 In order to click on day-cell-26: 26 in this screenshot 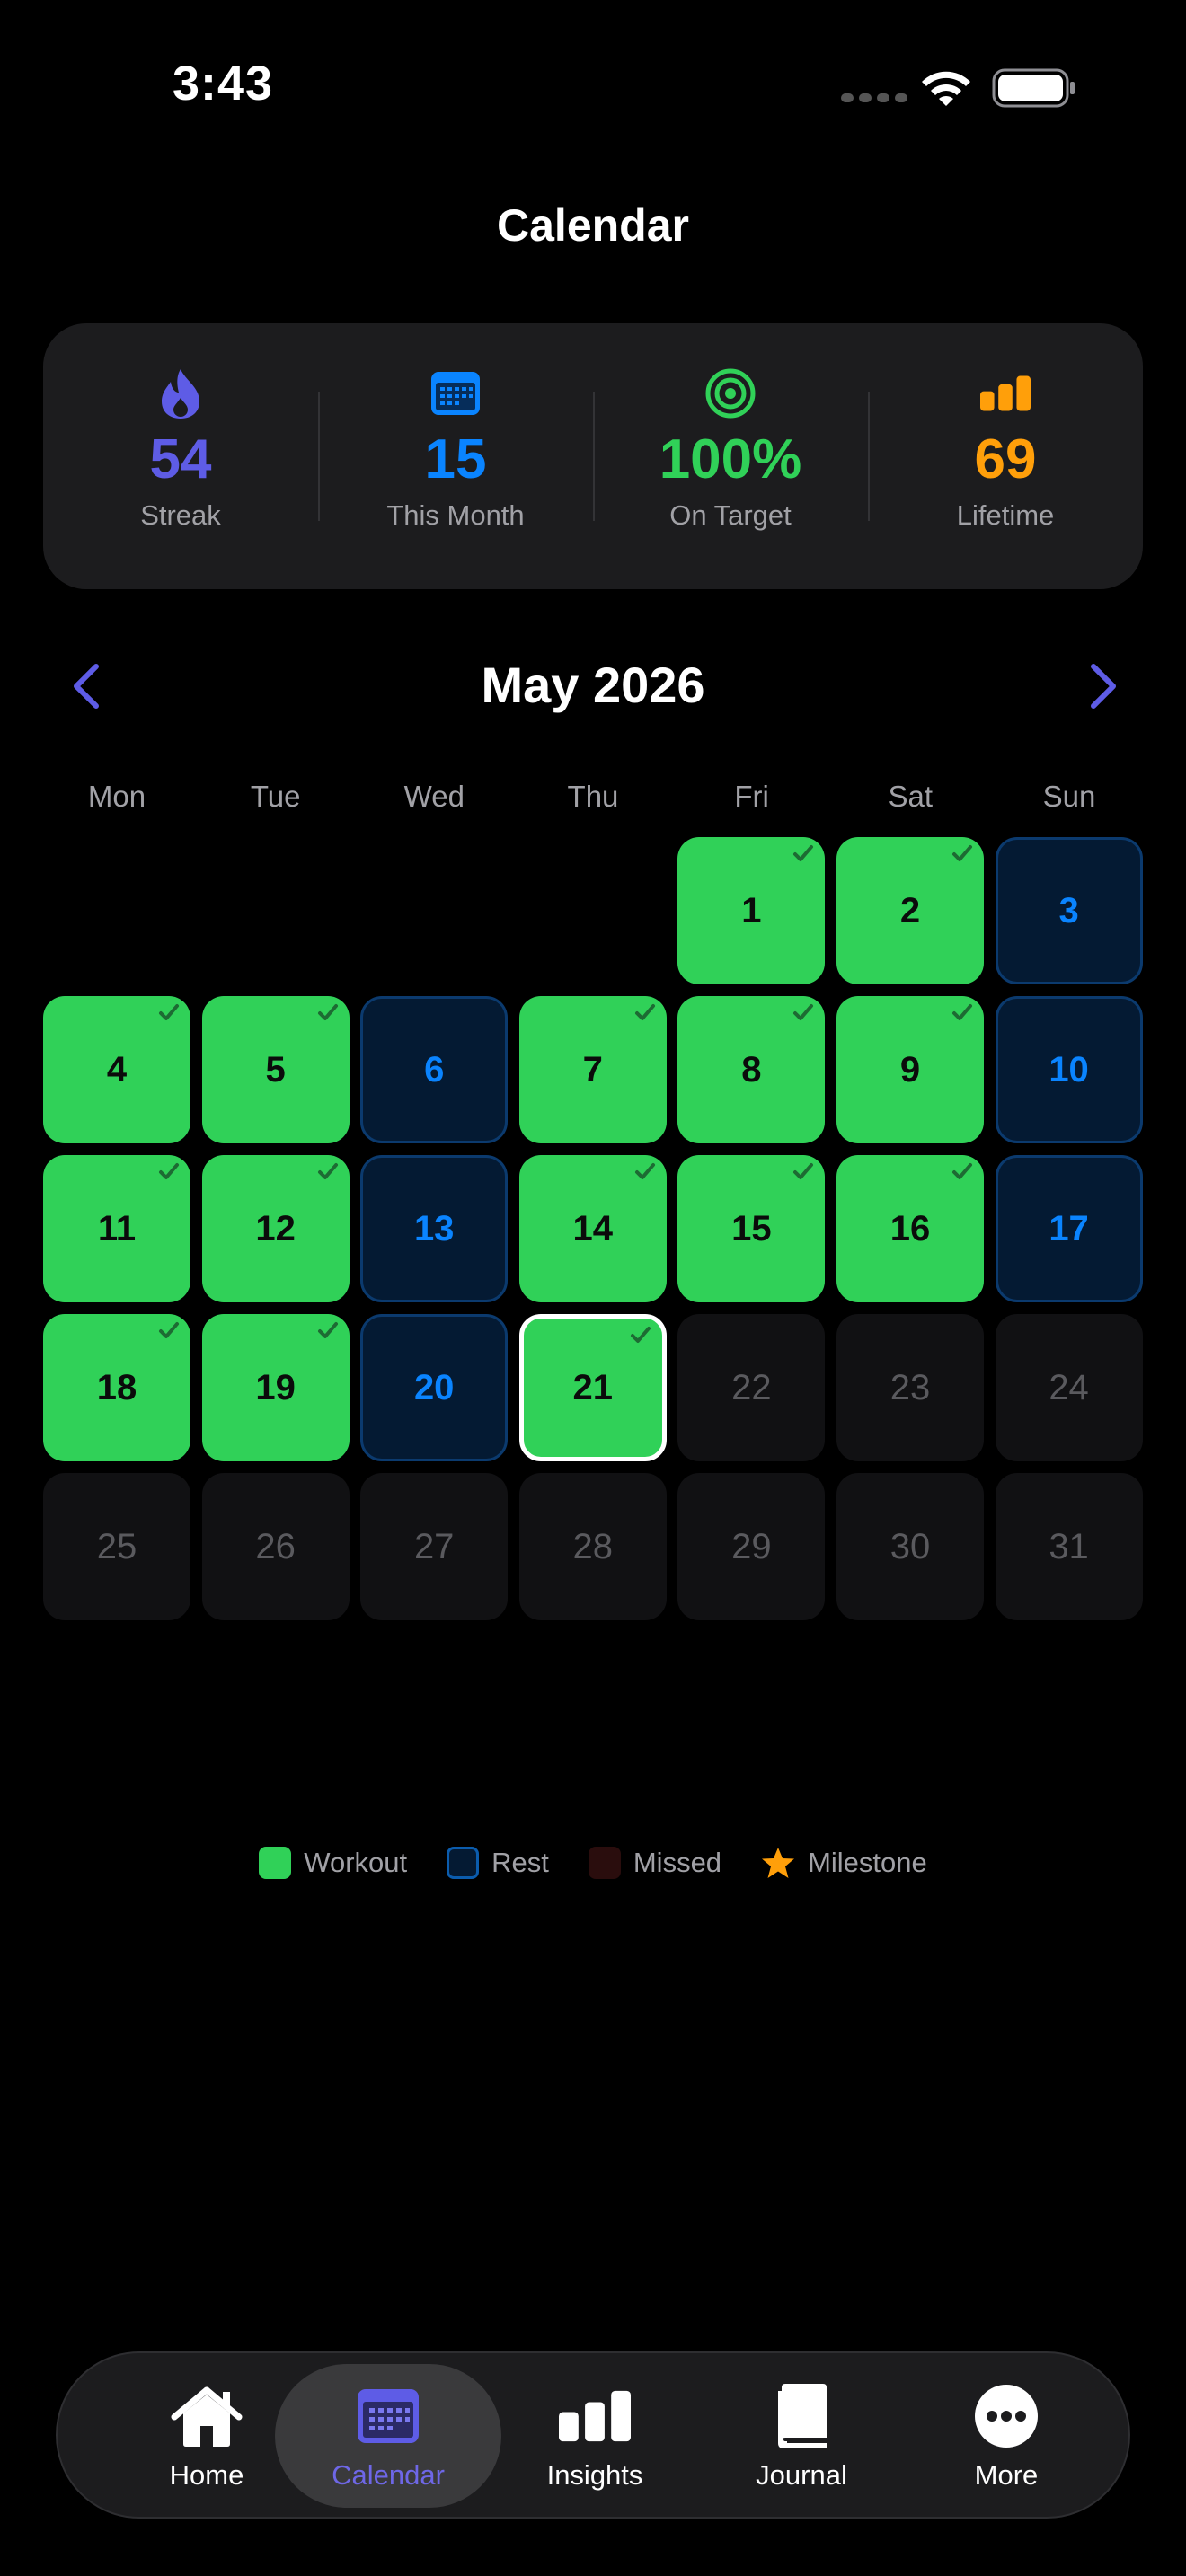, I will do `click(275, 1546)`.